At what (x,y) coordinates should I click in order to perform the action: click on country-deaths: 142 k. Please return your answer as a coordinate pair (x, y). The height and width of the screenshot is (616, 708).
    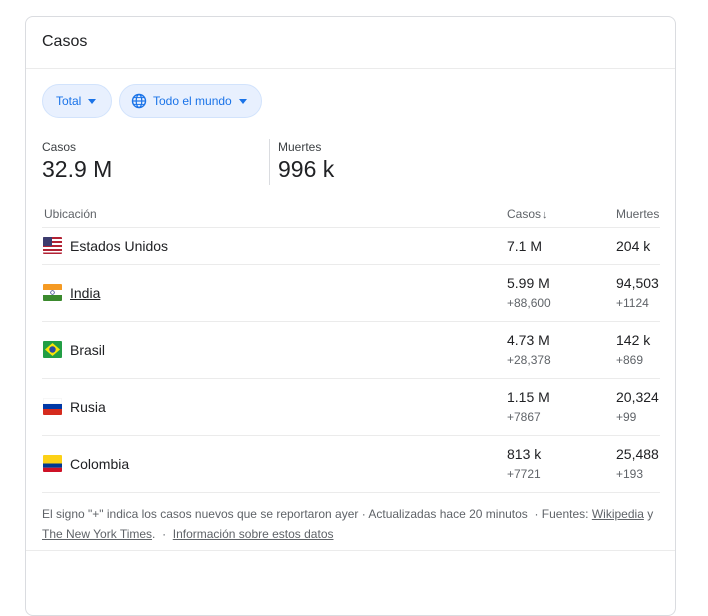
    Looking at the image, I should click on (633, 340).